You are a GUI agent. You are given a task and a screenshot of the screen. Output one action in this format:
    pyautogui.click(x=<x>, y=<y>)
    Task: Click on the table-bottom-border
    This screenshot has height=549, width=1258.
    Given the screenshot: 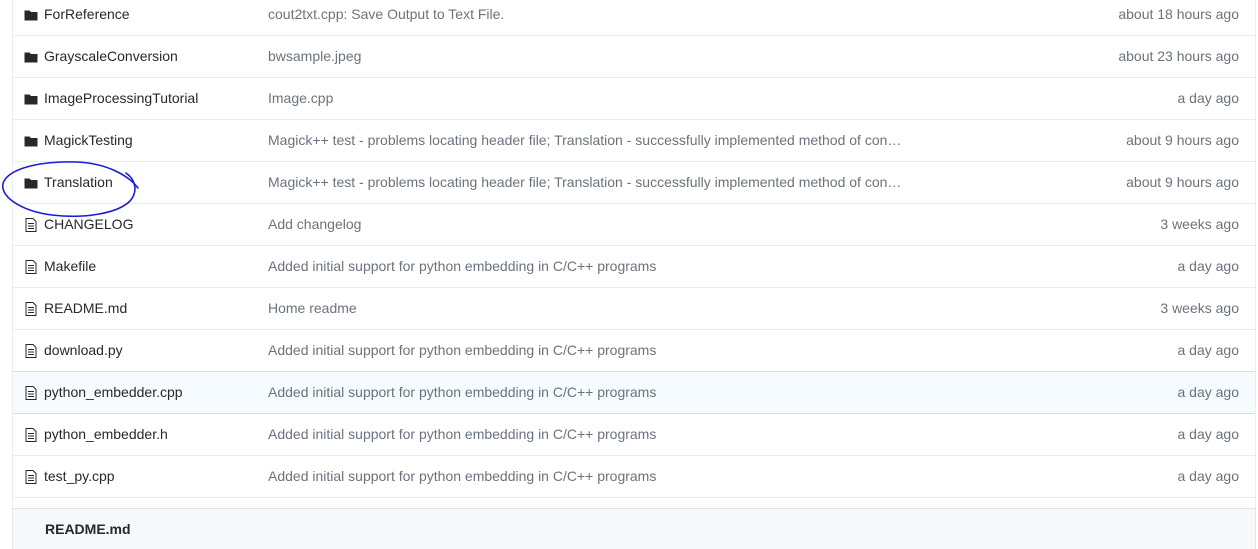 What is the action you would take?
    pyautogui.click(x=634, y=502)
    